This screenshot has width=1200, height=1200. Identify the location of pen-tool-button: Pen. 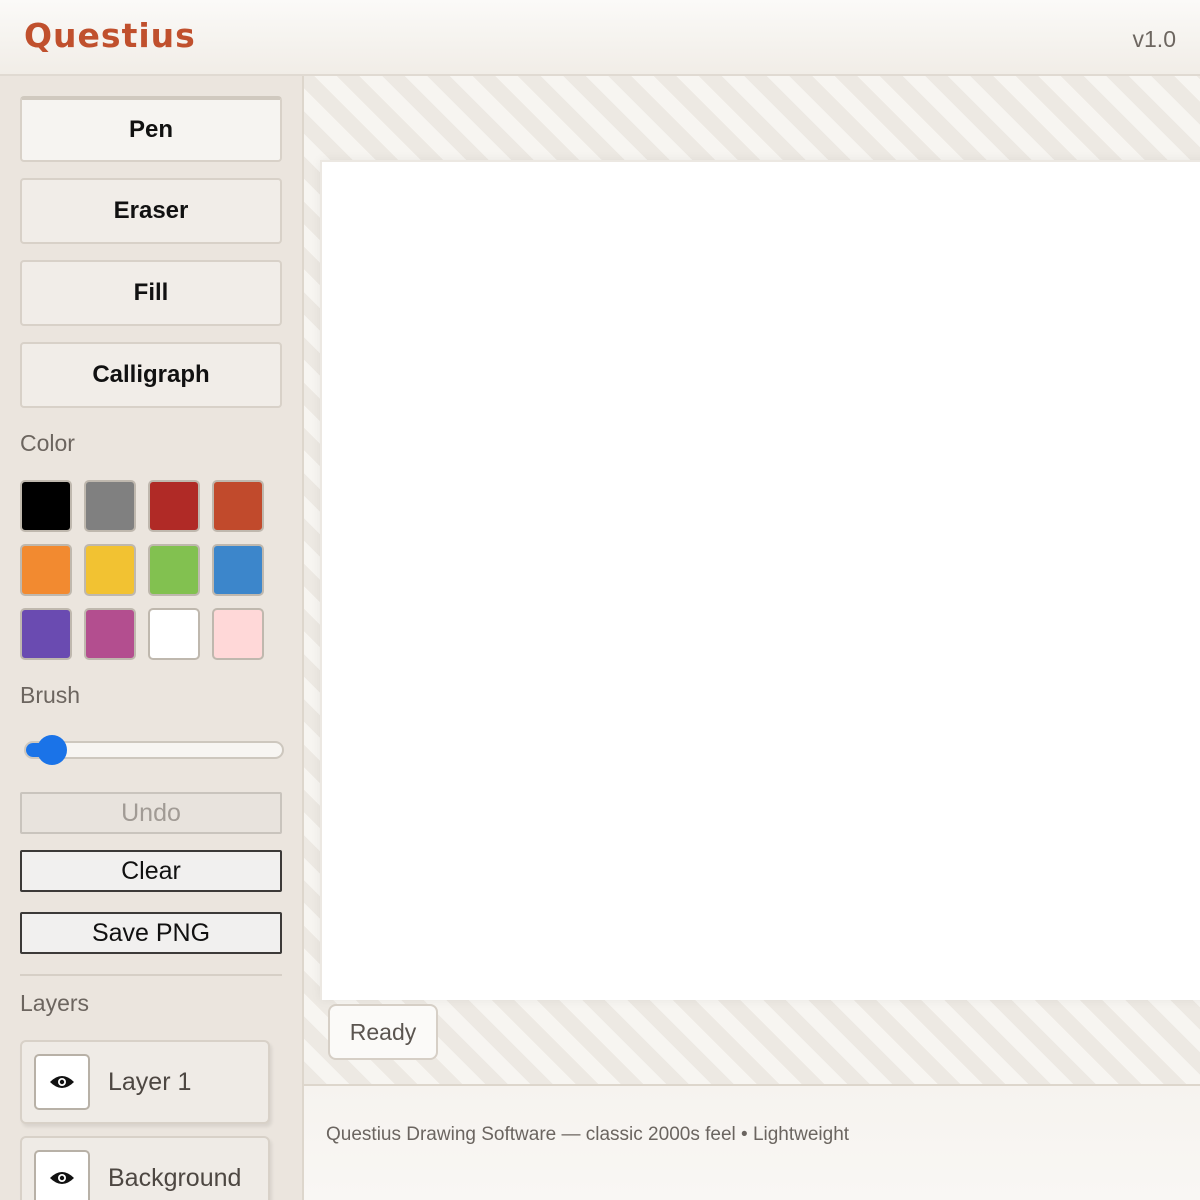
(151, 129).